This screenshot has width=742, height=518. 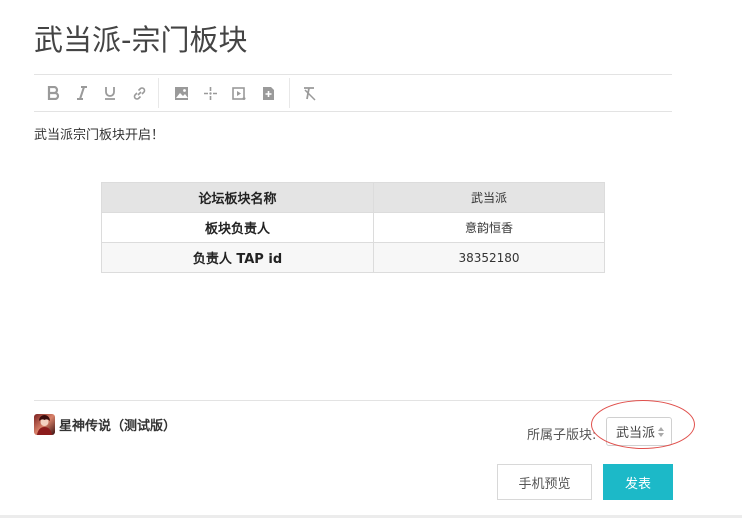 What do you see at coordinates (489, 197) in the screenshot?
I see `table-cell-value: 武当派` at bounding box center [489, 197].